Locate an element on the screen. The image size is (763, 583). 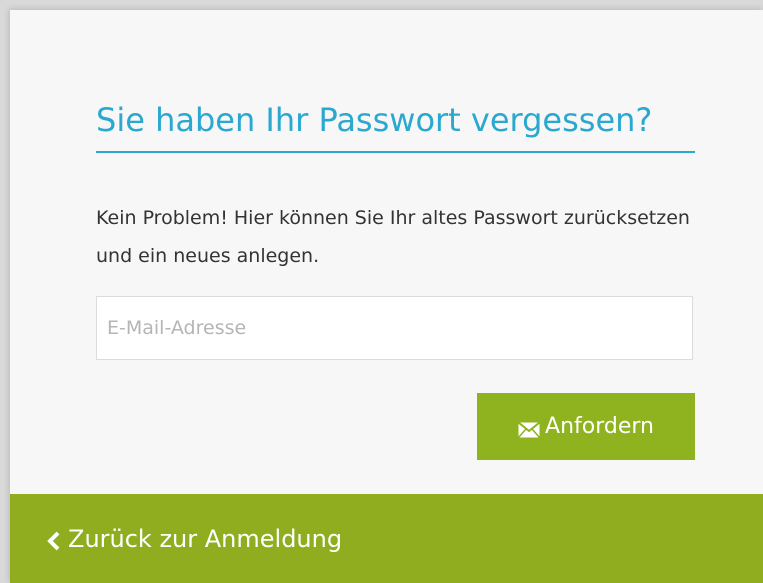
request-button: Anfordern is located at coordinates (586, 426).